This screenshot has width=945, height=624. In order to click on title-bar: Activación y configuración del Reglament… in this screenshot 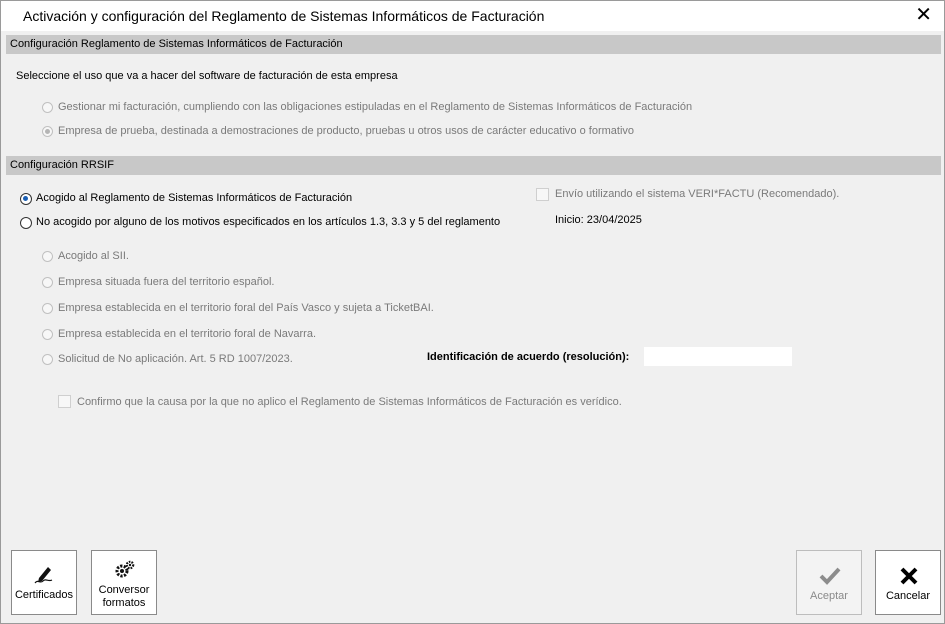, I will do `click(472, 16)`.